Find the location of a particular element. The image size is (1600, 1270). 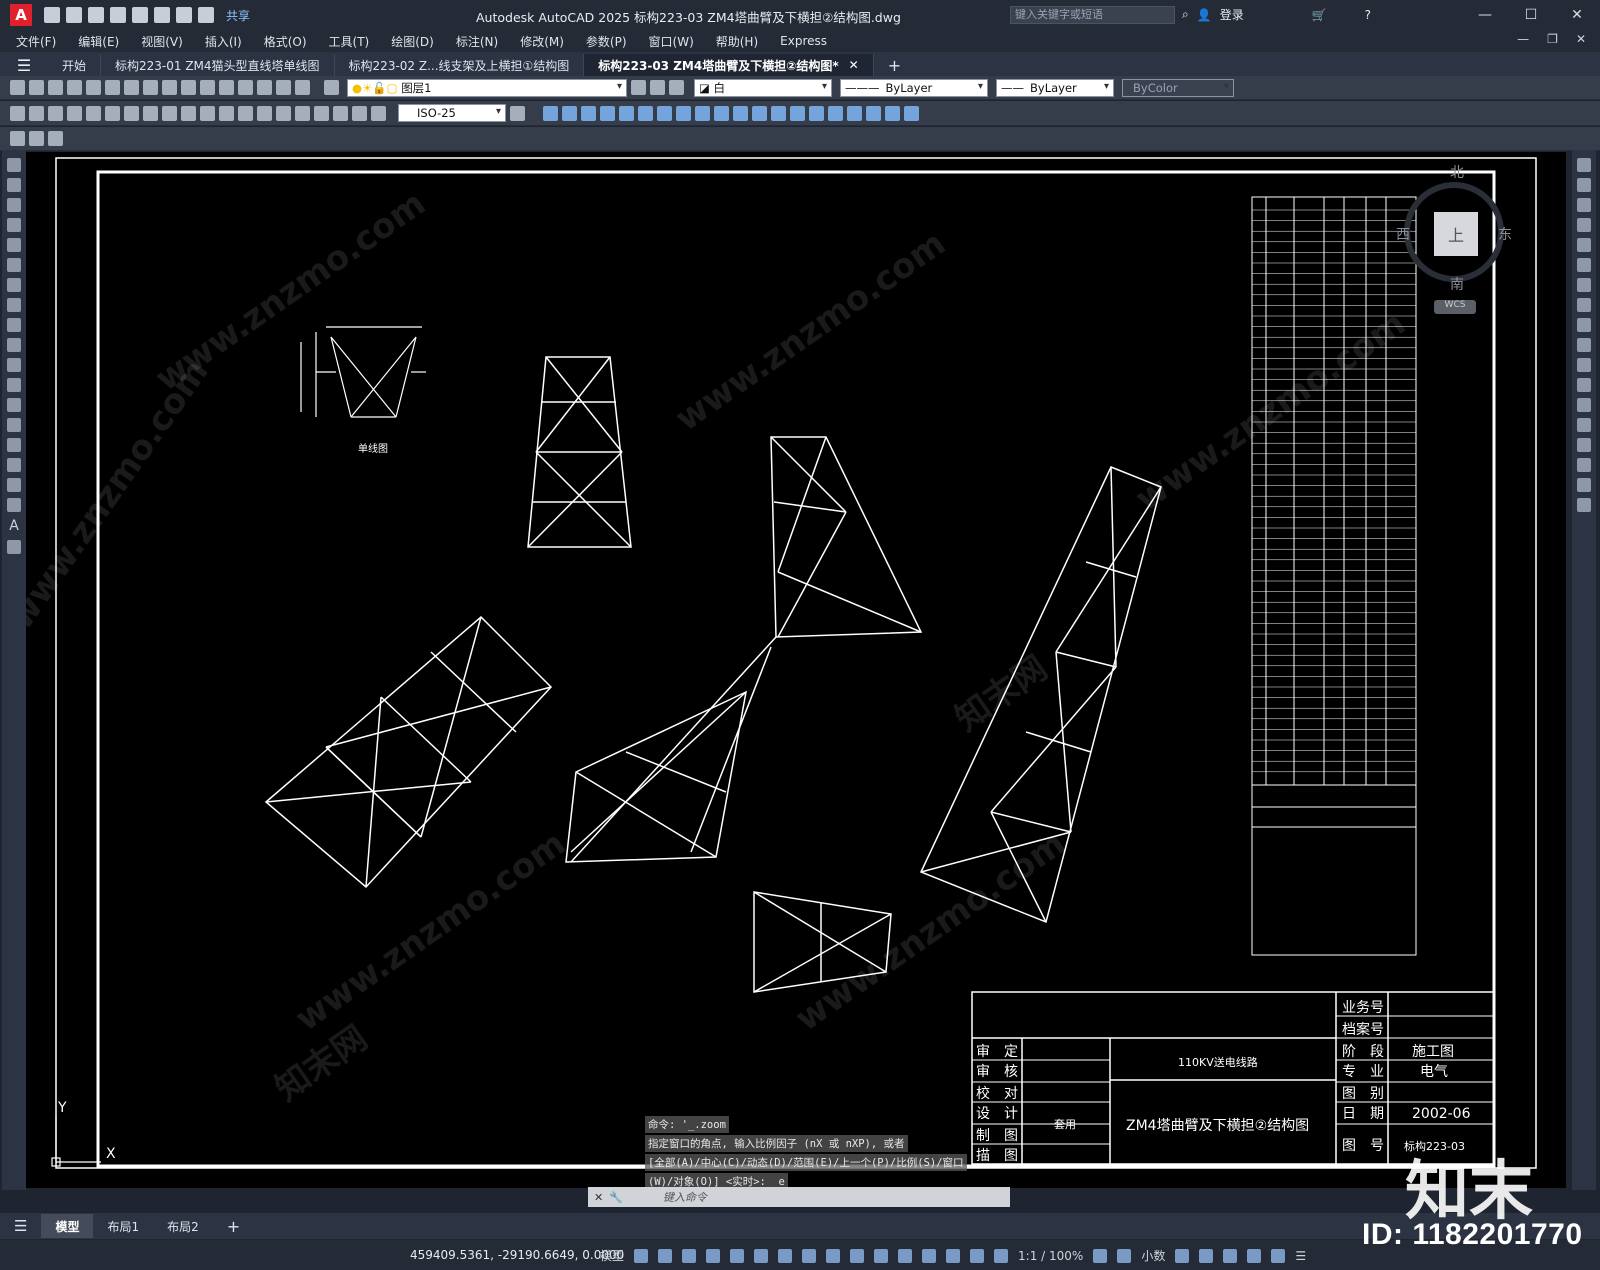

grid-icon is located at coordinates (641, 1255).